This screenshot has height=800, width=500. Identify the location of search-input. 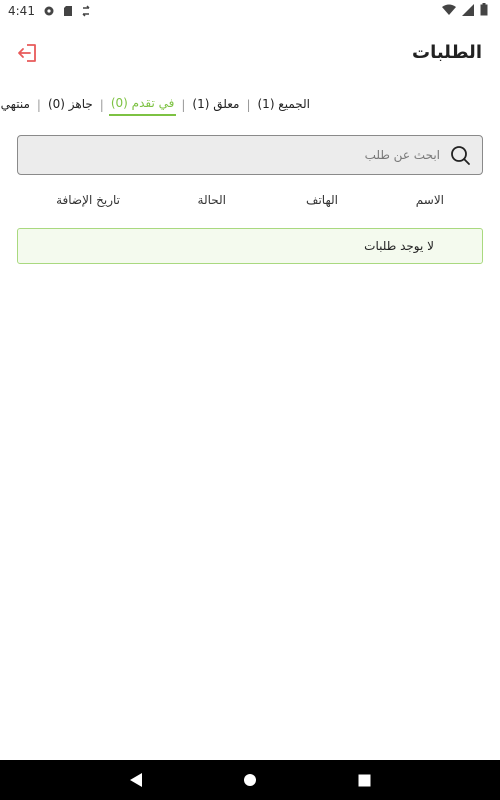
(250, 155).